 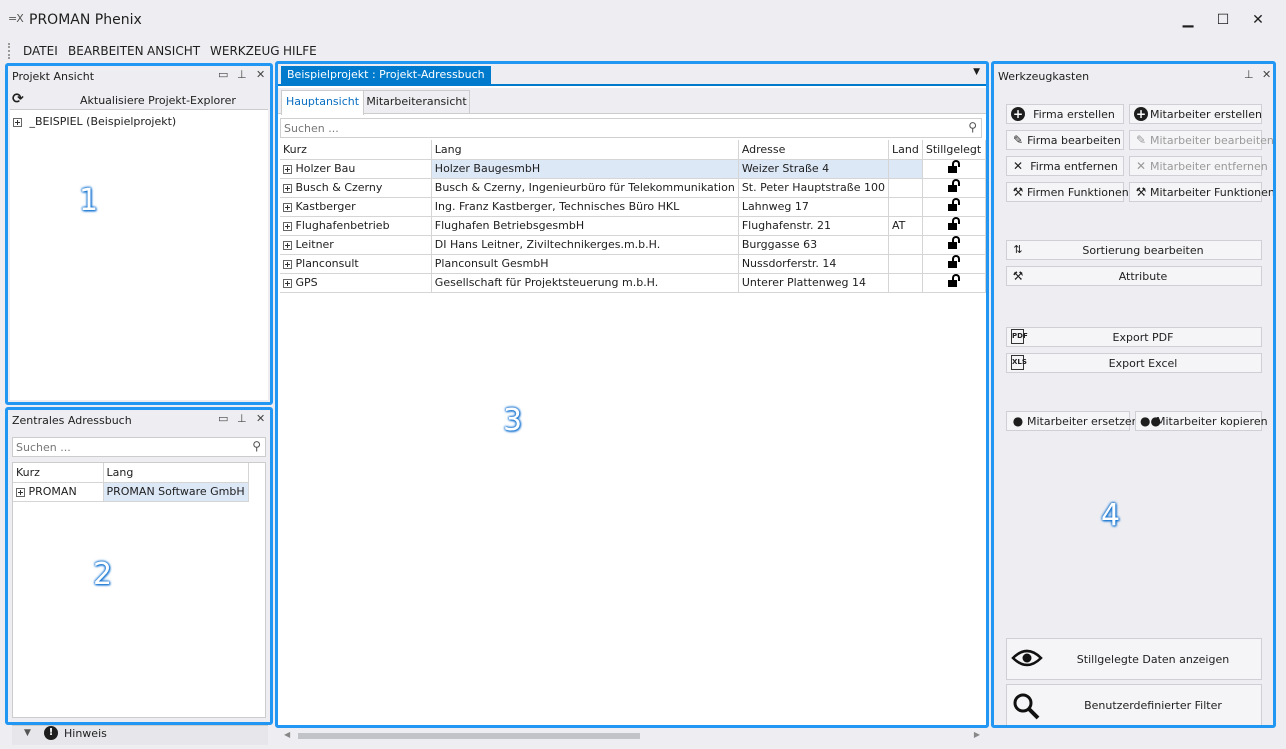 I want to click on collapse-arrow-icon: ▼, so click(x=27, y=733).